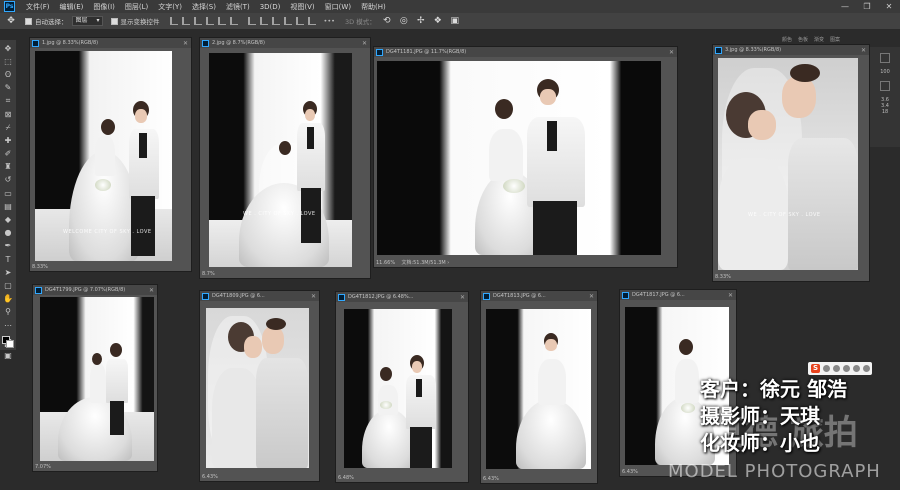  What do you see at coordinates (8, 88) in the screenshot?
I see `quick-select-tool-icon: ✎` at bounding box center [8, 88].